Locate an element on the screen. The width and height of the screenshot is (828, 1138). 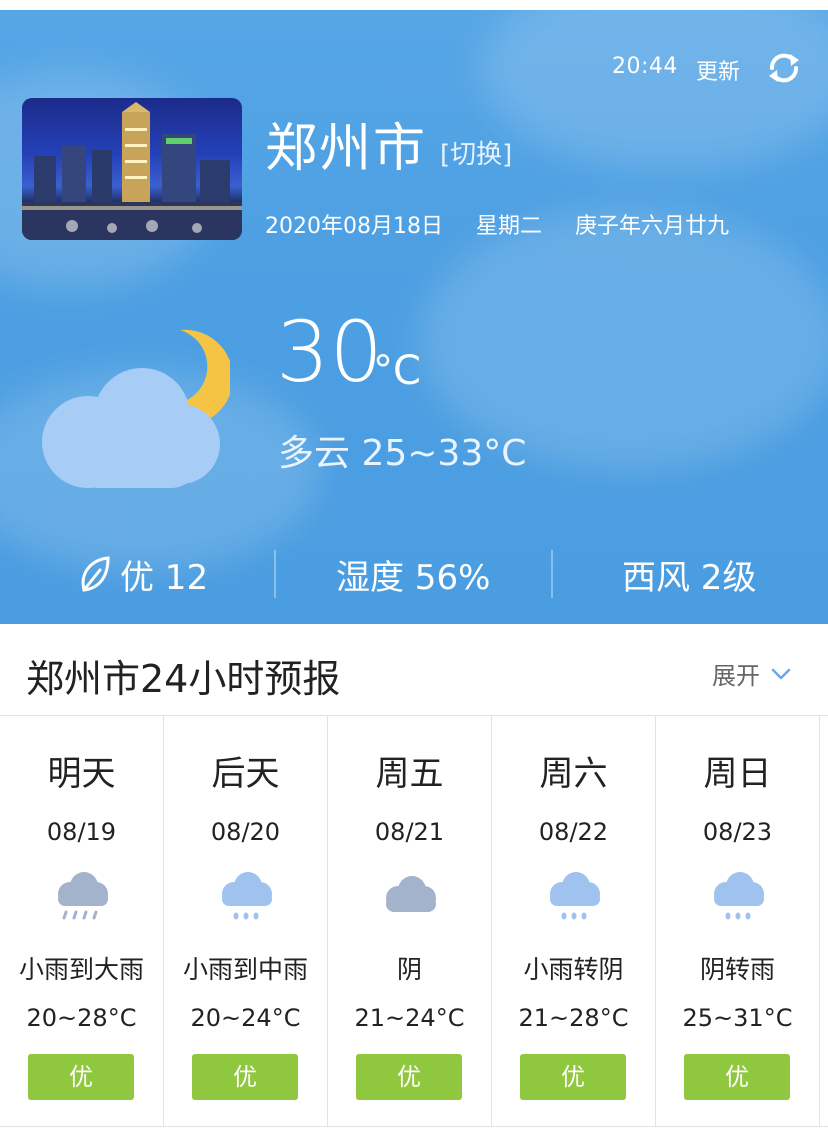
day-temperature: 21~24°C is located at coordinates (409, 1018).